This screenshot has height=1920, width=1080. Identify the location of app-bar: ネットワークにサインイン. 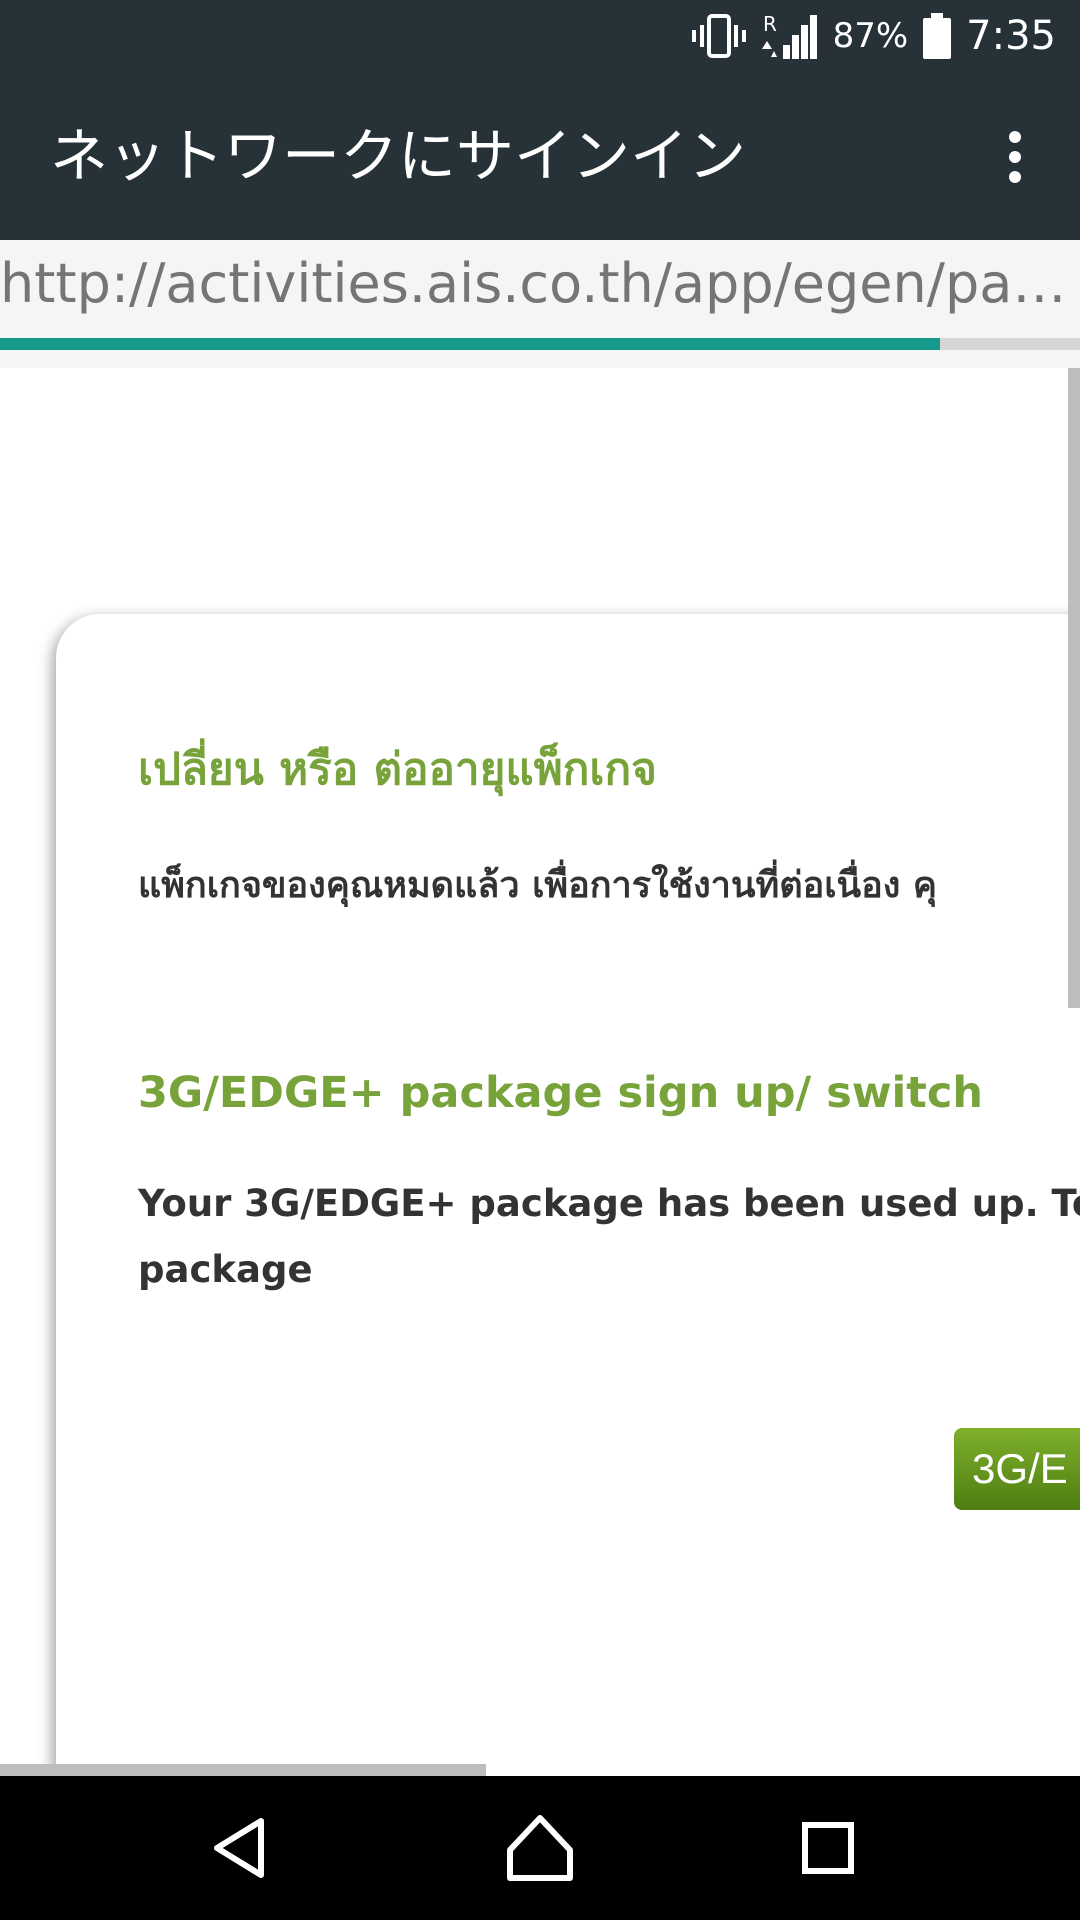
(540, 156).